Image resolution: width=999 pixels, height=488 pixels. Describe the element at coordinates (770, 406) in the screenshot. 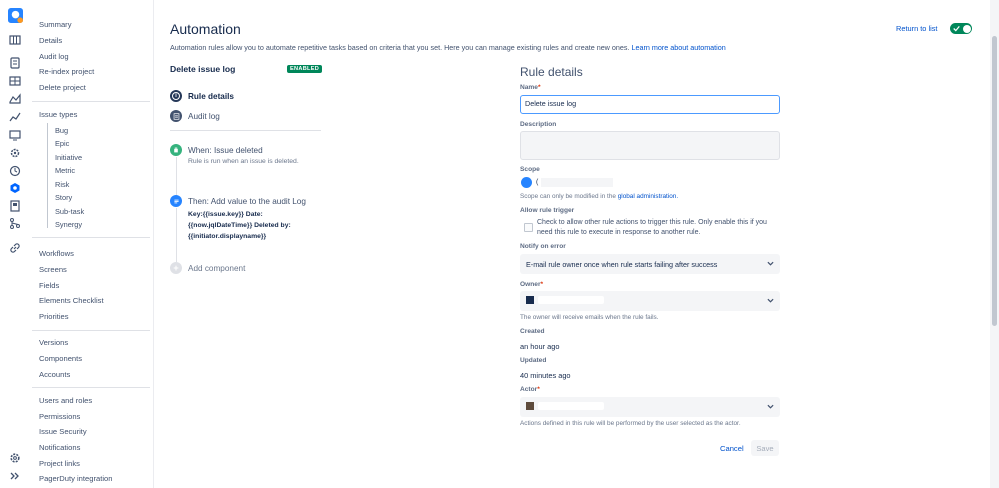

I see `chevron-down-icon` at that location.